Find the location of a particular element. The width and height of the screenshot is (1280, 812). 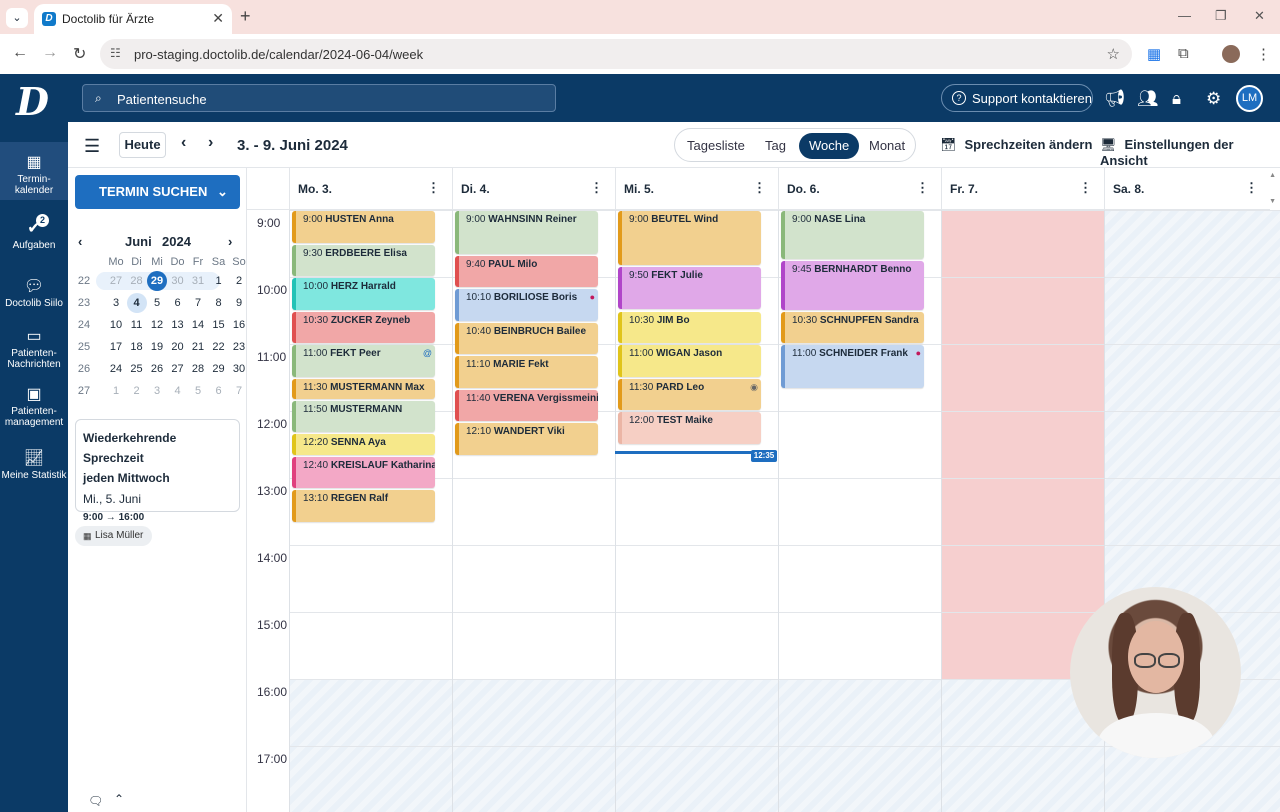

browser-profile-avatar is located at coordinates (1231, 54).